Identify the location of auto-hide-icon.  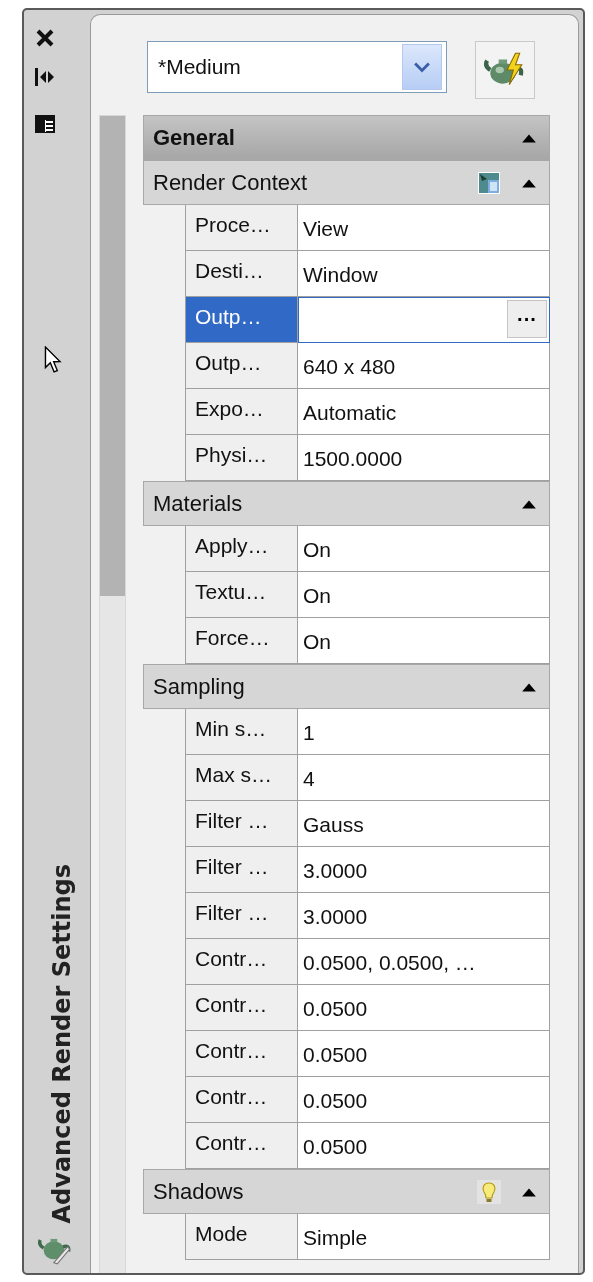
(45, 77).